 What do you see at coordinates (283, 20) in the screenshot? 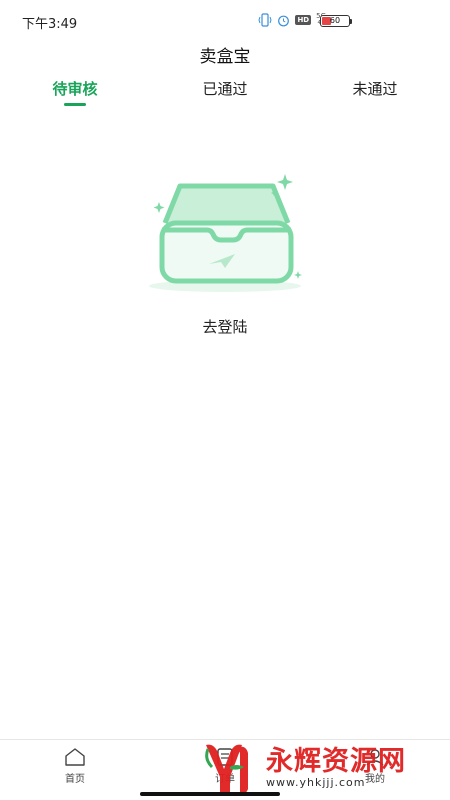
I see `alarm-icon` at bounding box center [283, 20].